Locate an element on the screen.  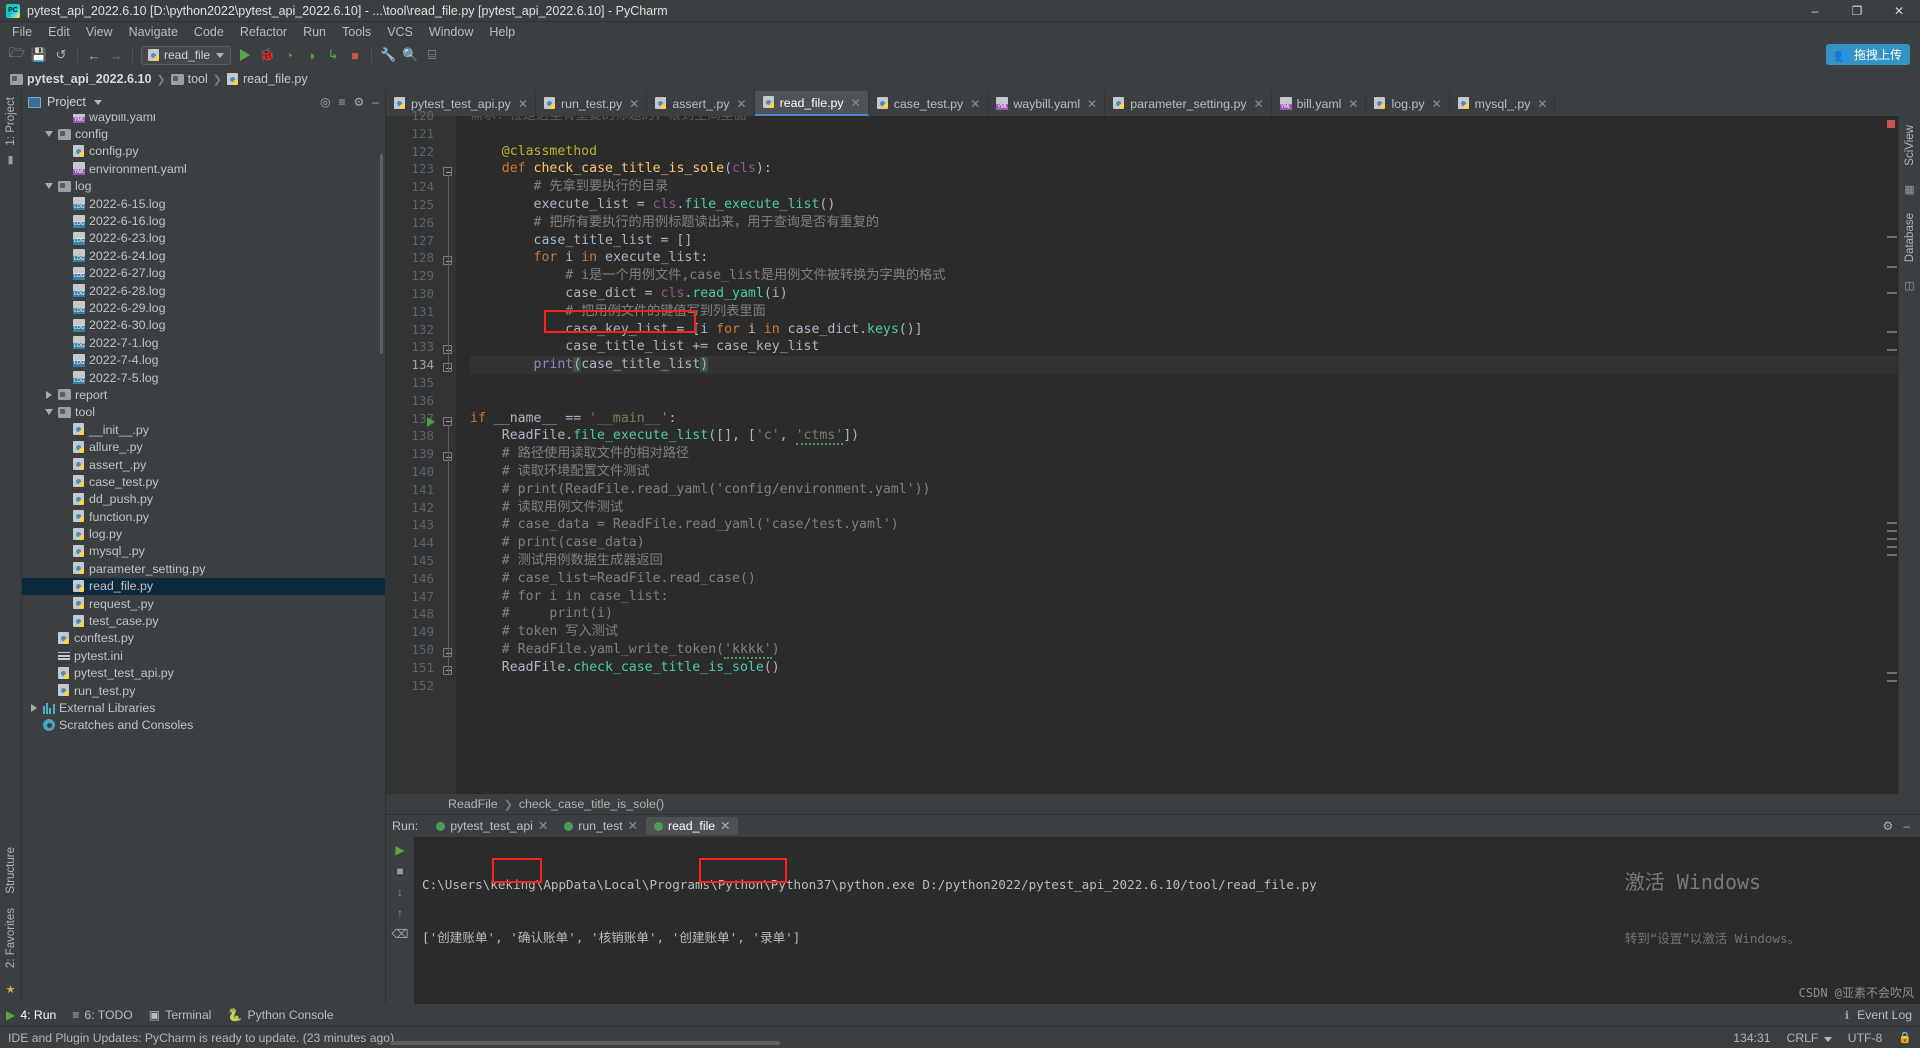
tree-item: conftest.py is located at coordinates (203, 638).